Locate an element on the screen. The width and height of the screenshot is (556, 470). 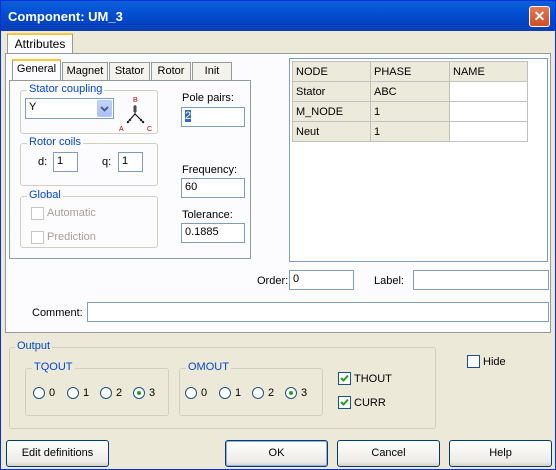
tqout-label: TQOUT is located at coordinates (53, 367).